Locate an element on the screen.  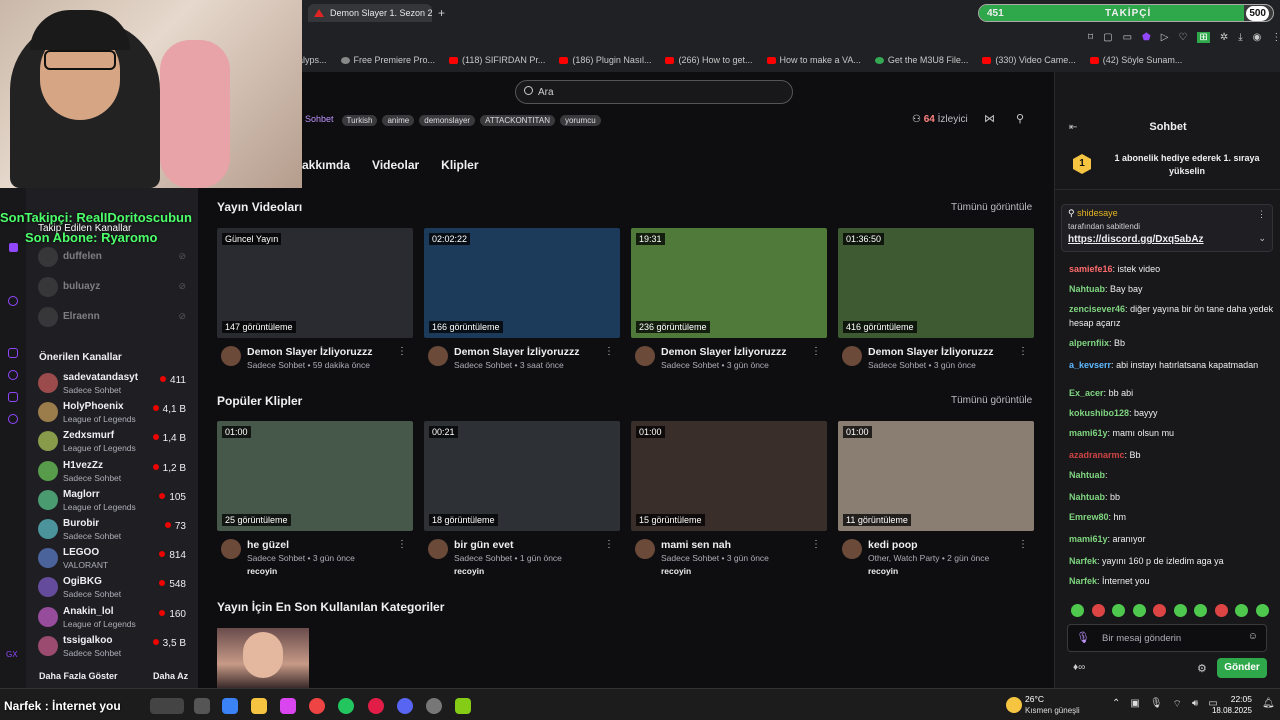
extension-active-icon: ⊞ is located at coordinates (1203, 37).